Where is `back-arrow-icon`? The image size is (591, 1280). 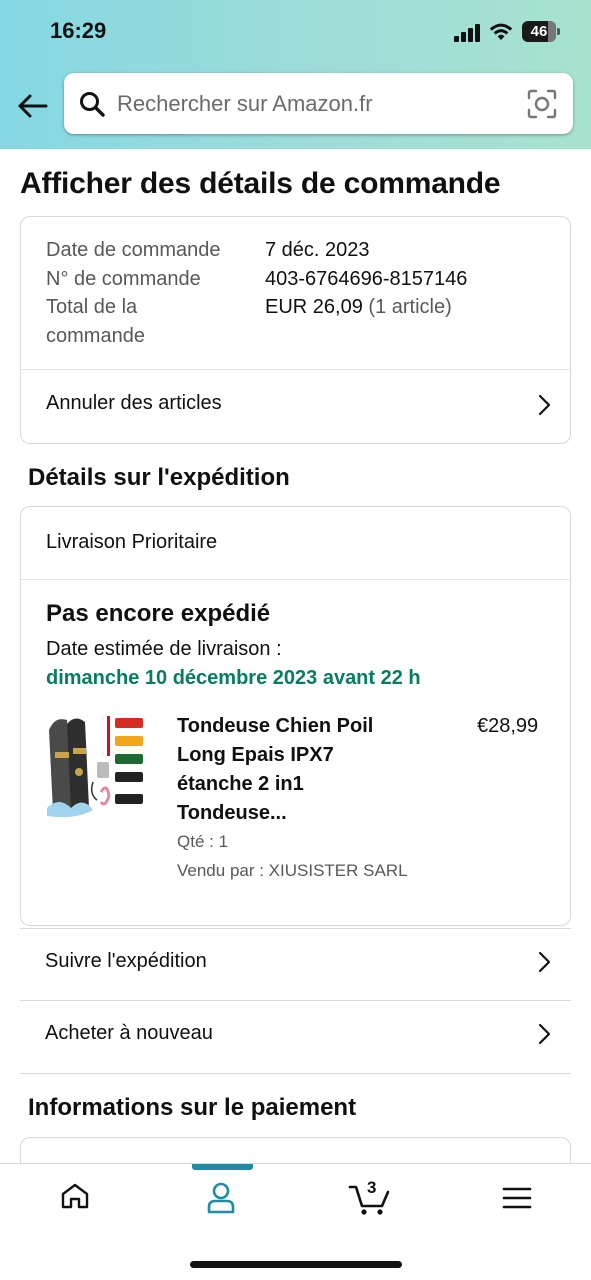 back-arrow-icon is located at coordinates (32, 106).